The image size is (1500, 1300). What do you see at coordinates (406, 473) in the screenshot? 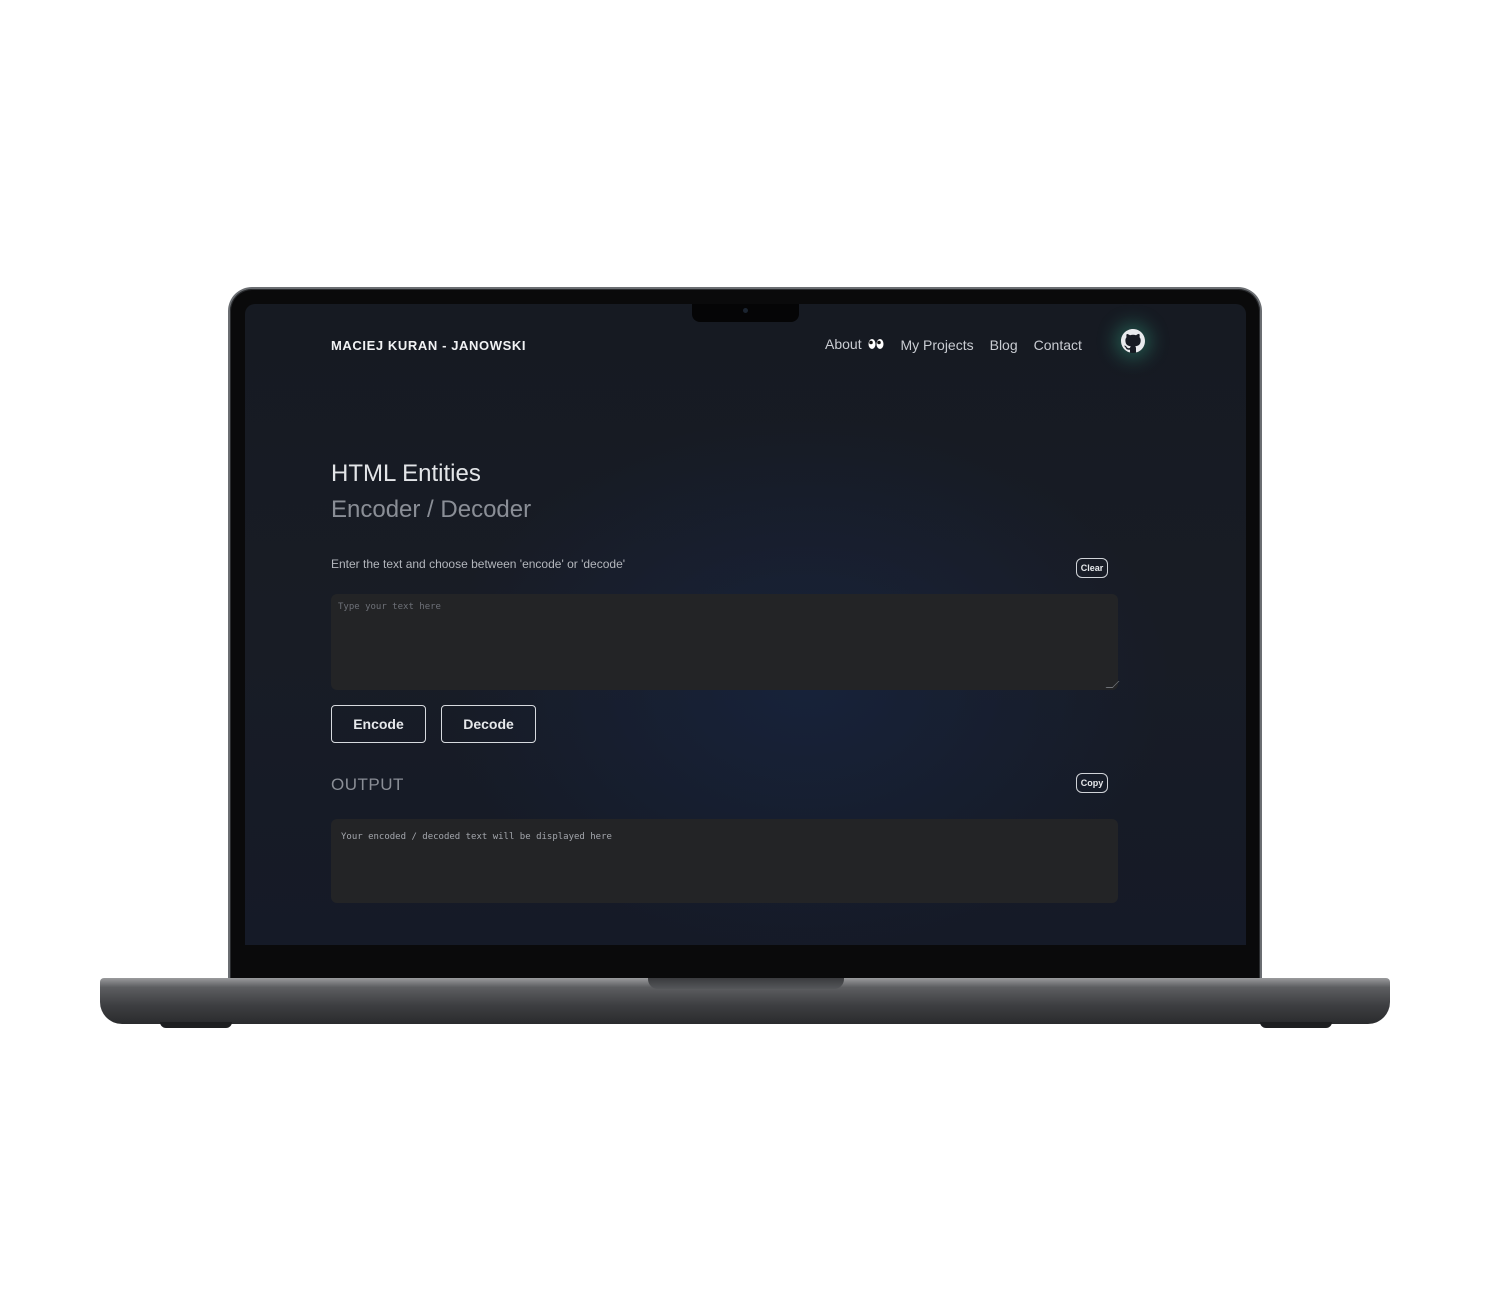
I see `page-title: HTML Entities` at bounding box center [406, 473].